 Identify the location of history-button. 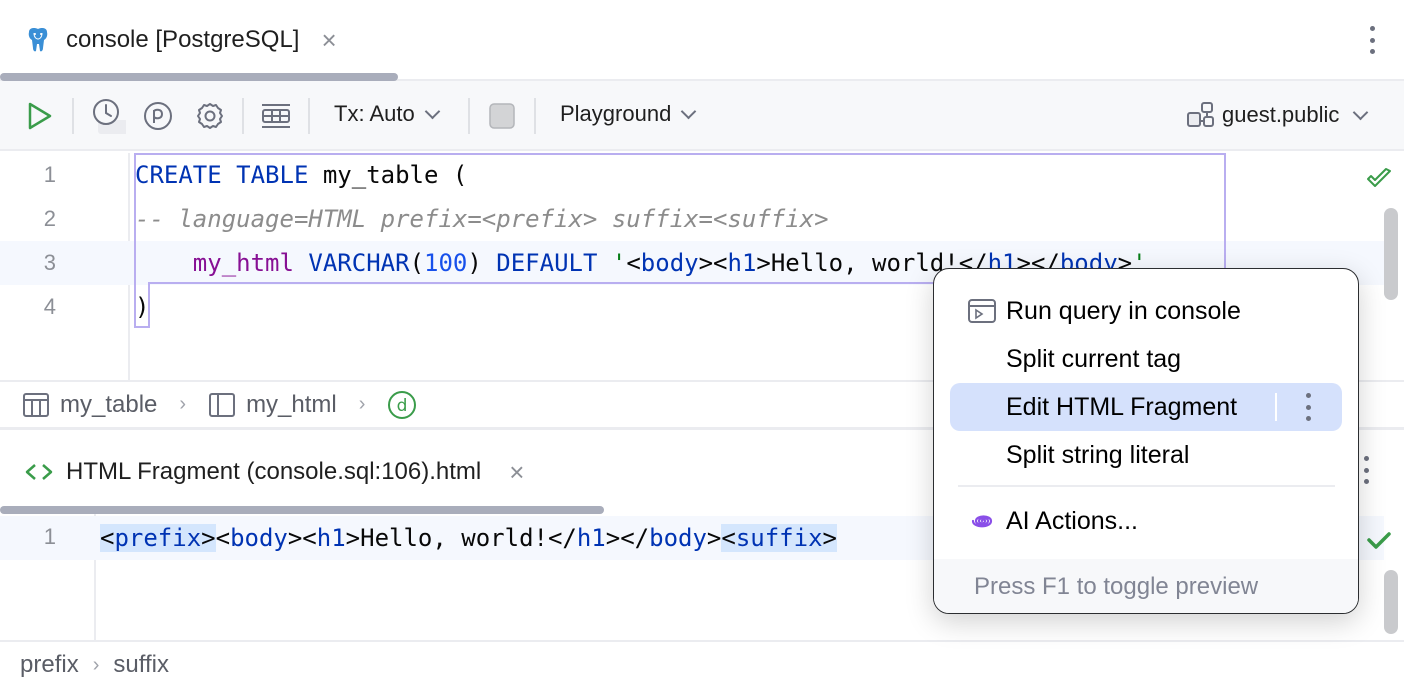
(106, 116).